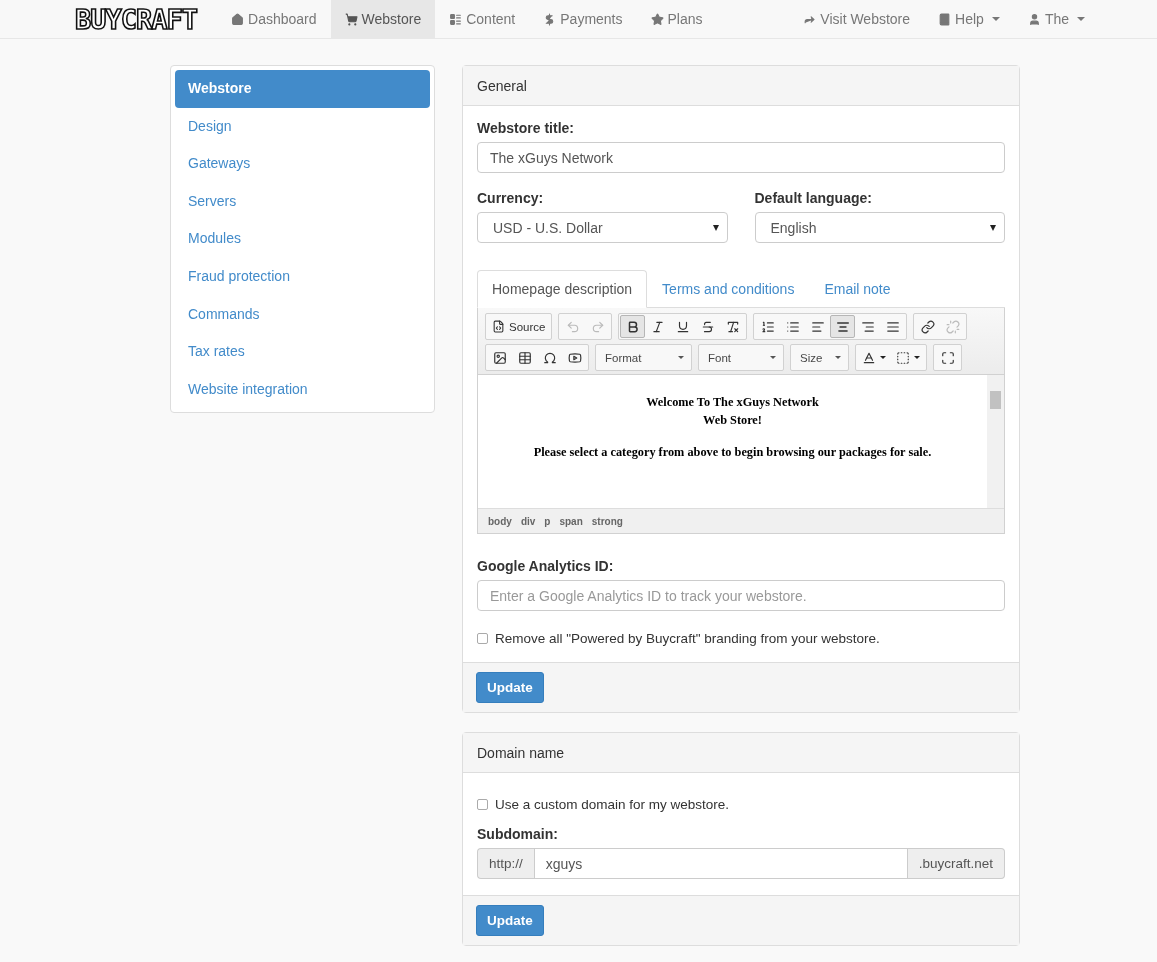 The width and height of the screenshot is (1157, 962). Describe the element at coordinates (1056, 19) in the screenshot. I see `nav-link: The` at that location.